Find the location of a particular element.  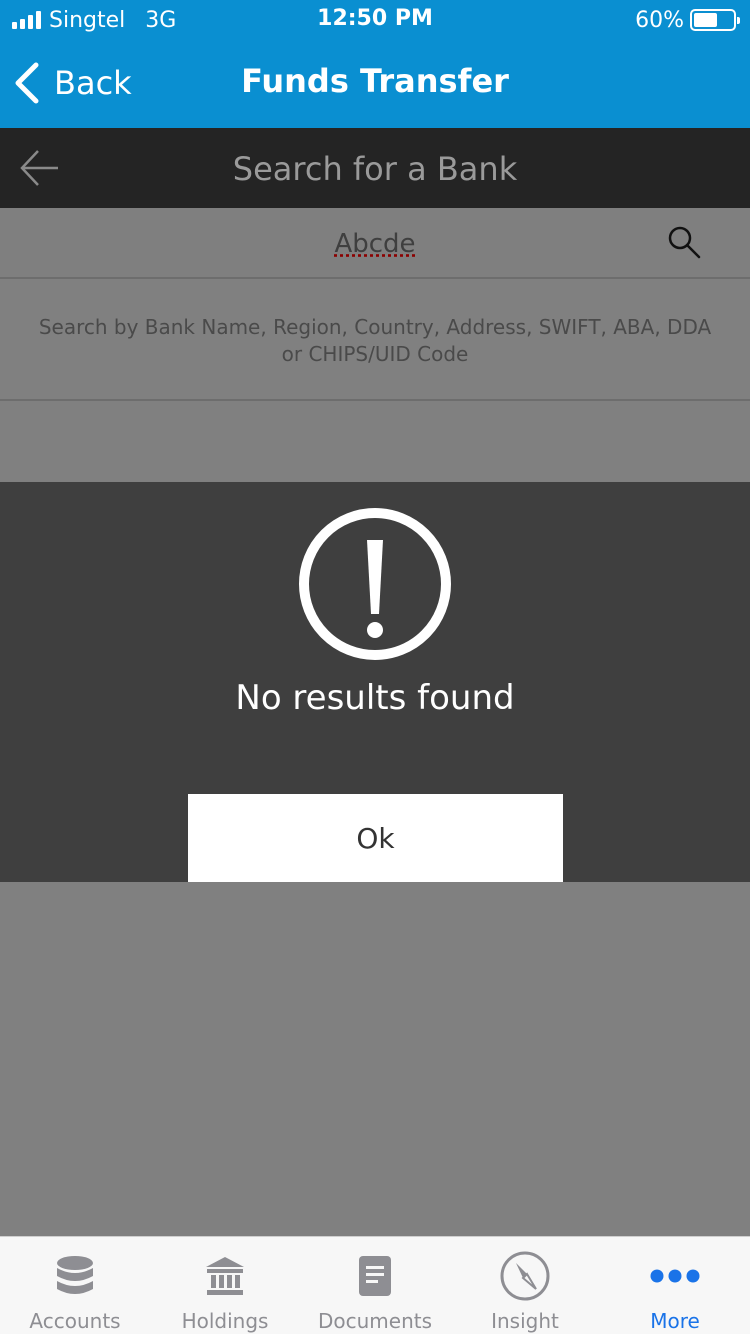

search-header: Search for a Bank is located at coordinates (375, 168).